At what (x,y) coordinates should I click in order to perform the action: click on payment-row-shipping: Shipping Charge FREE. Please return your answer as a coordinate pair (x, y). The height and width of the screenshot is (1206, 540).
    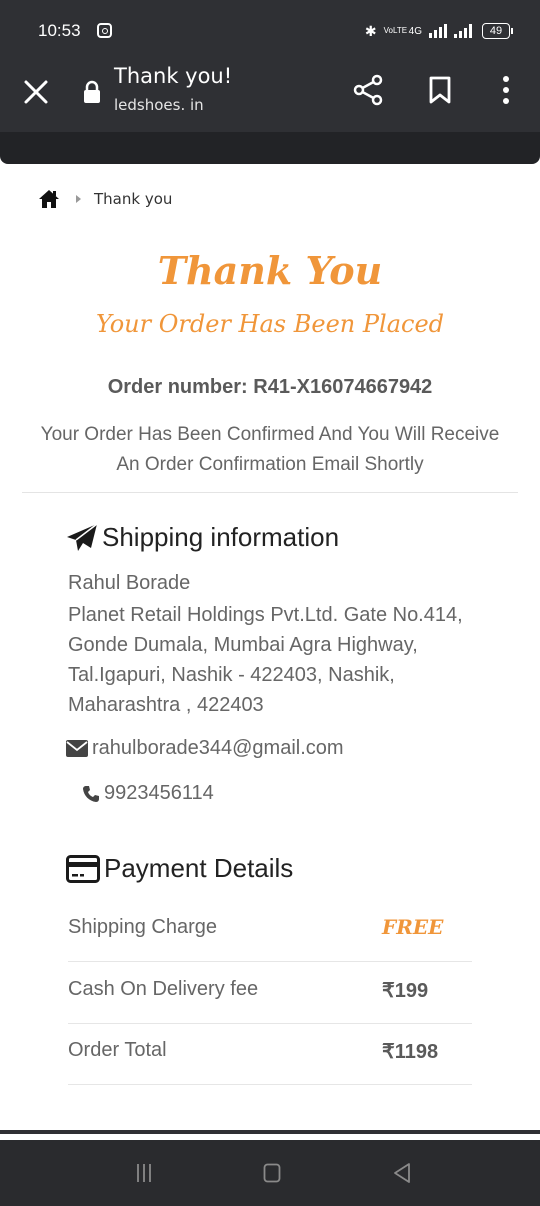
    Looking at the image, I should click on (270, 931).